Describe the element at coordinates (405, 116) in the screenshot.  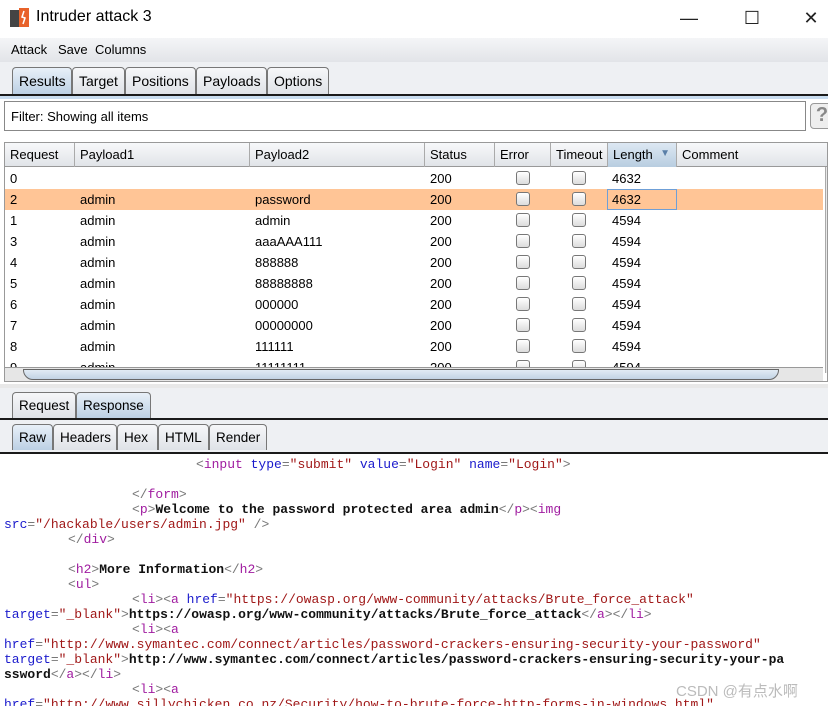
I see `filter-bar: Filter: Showing all items` at that location.